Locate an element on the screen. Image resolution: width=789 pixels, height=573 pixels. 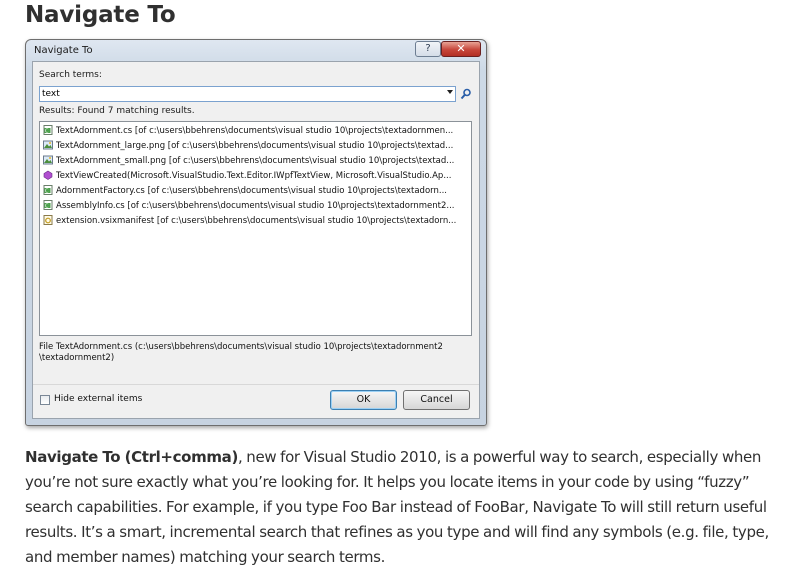
method-icon is located at coordinates (48, 175).